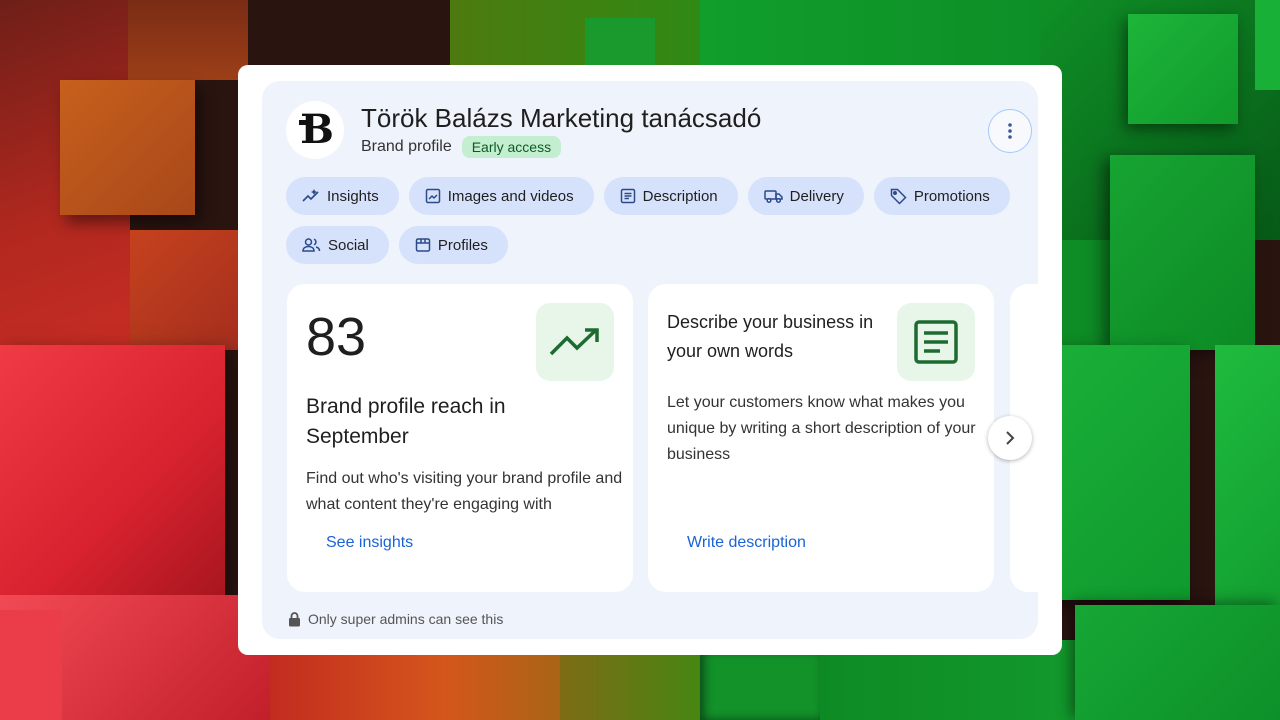  I want to click on brand-name: Török Balázs Marketing tanácsadó, so click(561, 118).